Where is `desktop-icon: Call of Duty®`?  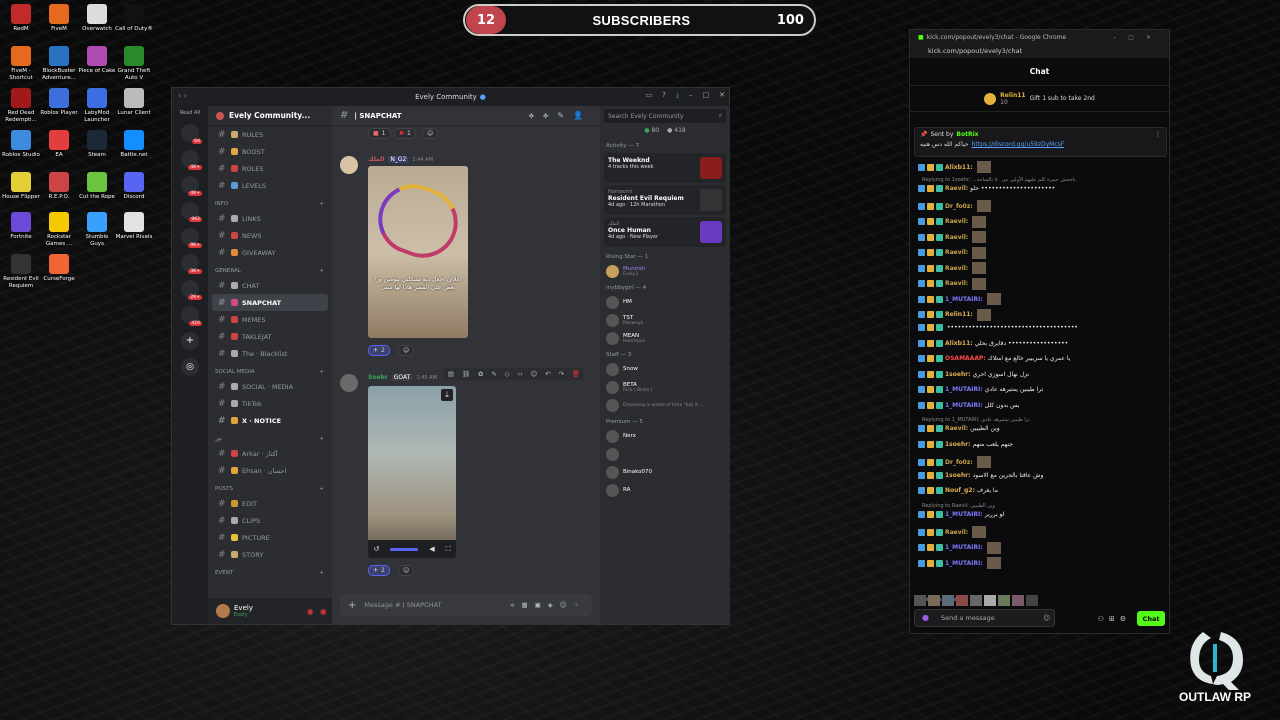
desktop-icon: Call of Duty® is located at coordinates (134, 18).